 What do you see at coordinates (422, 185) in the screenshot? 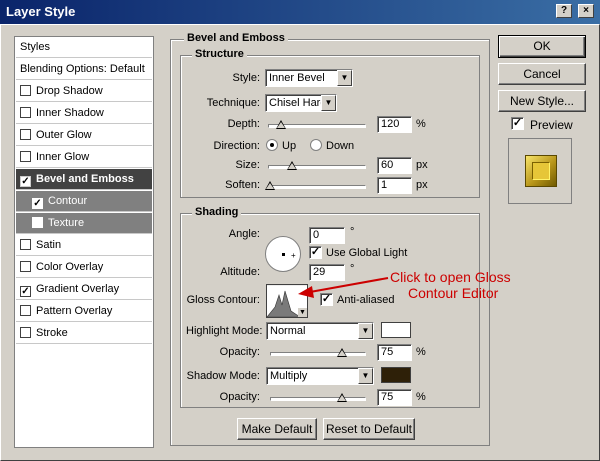
I see `soften-unit: px` at bounding box center [422, 185].